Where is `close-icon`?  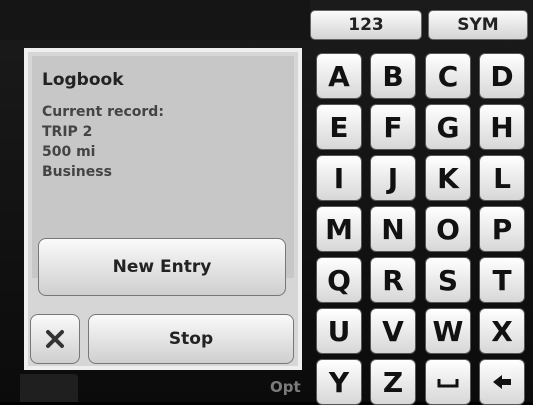
close-icon is located at coordinates (55, 339).